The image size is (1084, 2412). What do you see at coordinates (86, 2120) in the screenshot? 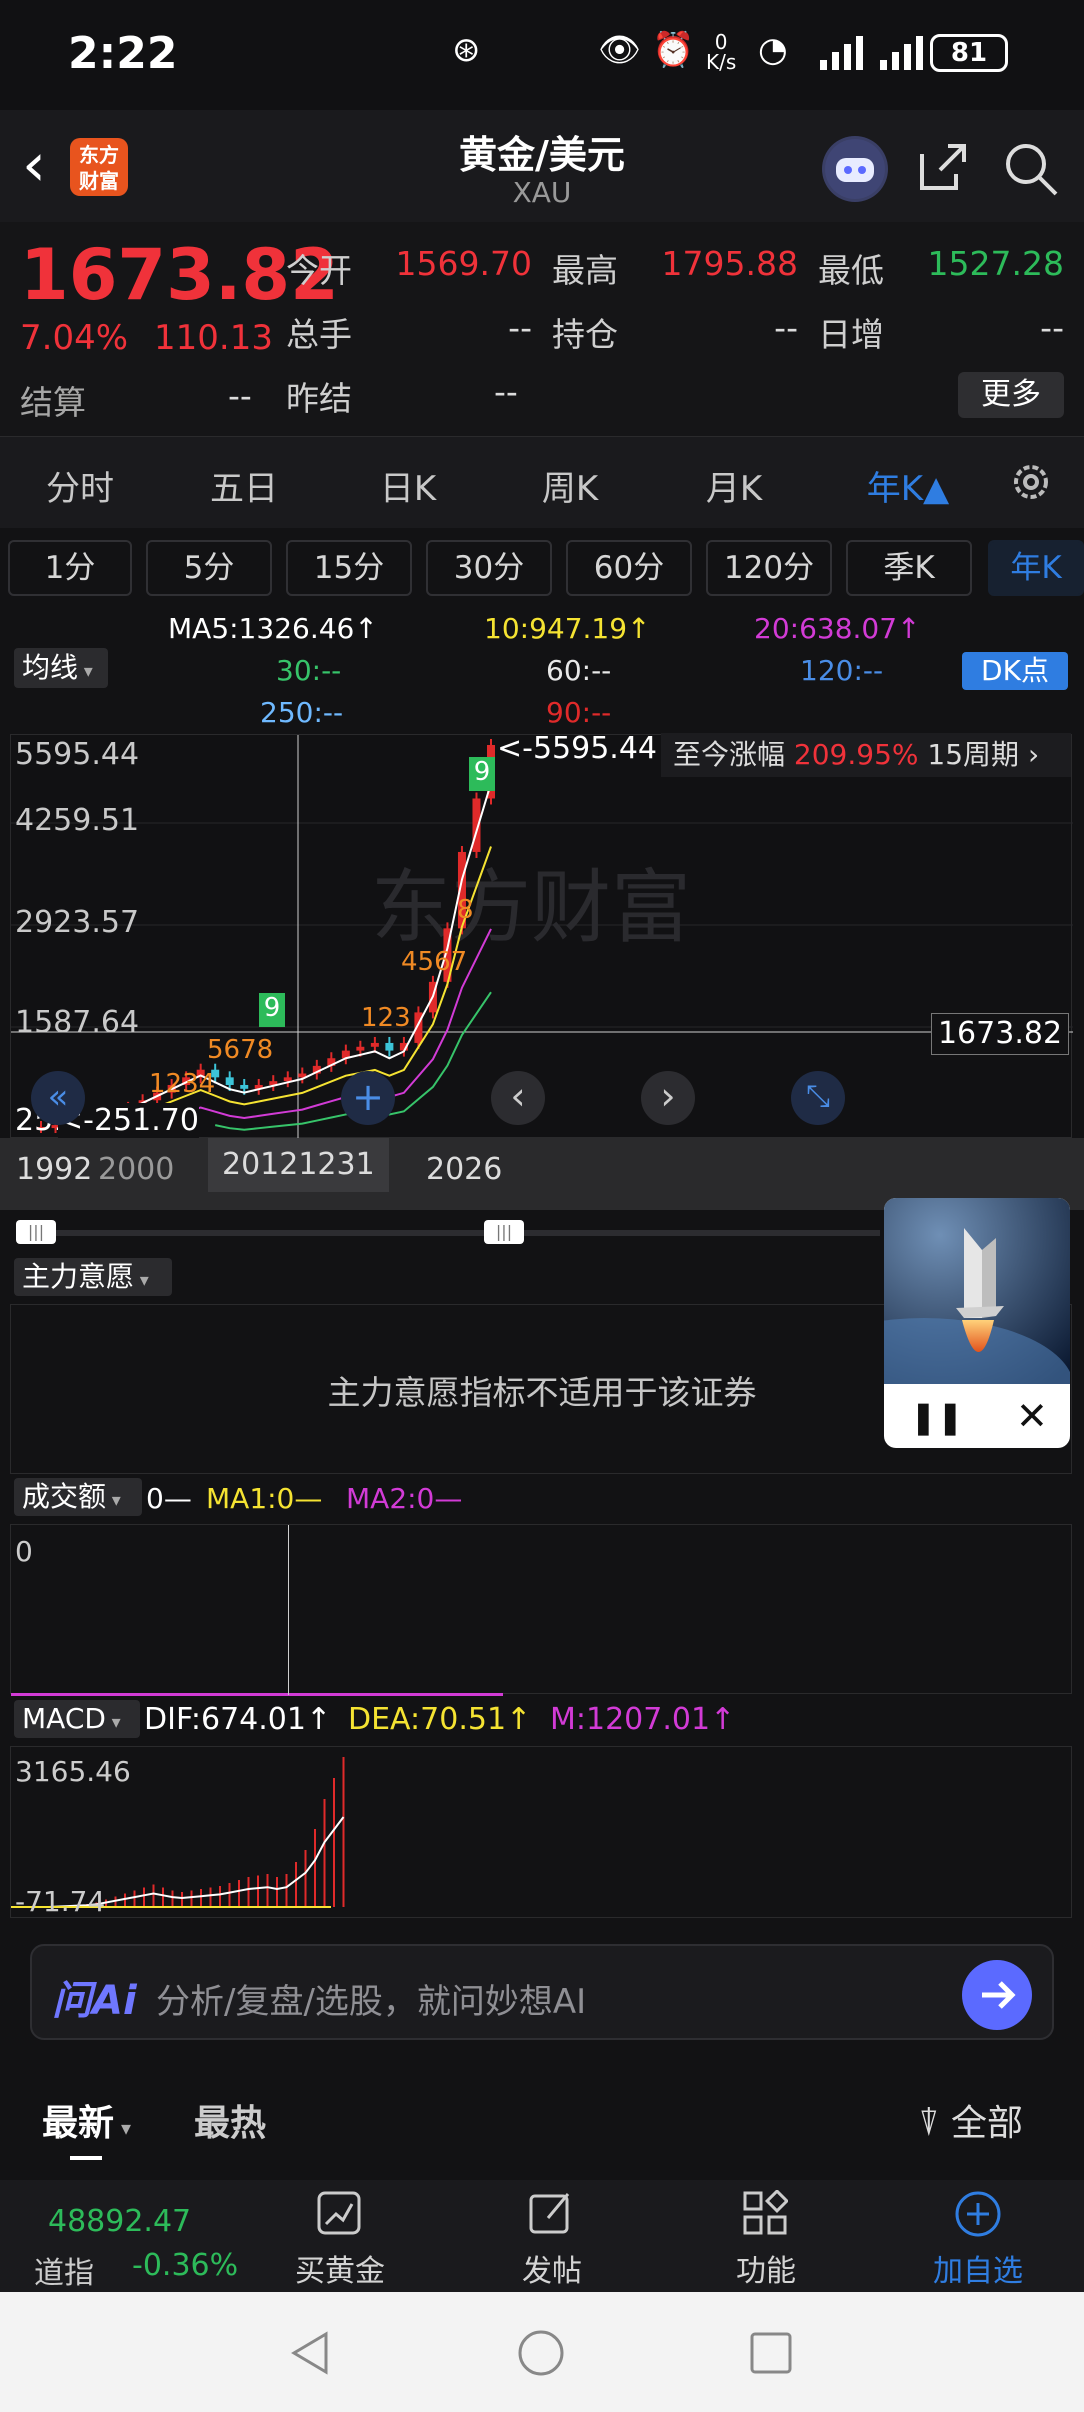
I see `tab-latest: 最新 ▾` at bounding box center [86, 2120].